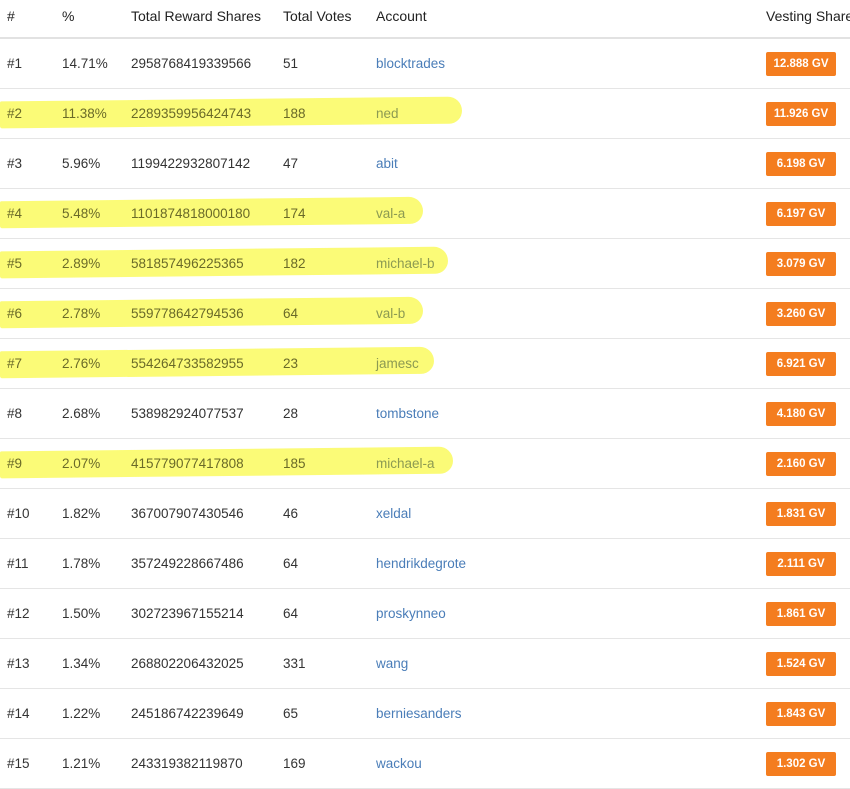  Describe the element at coordinates (85, 63) in the screenshot. I see `percent-cell: 14.71%` at that location.